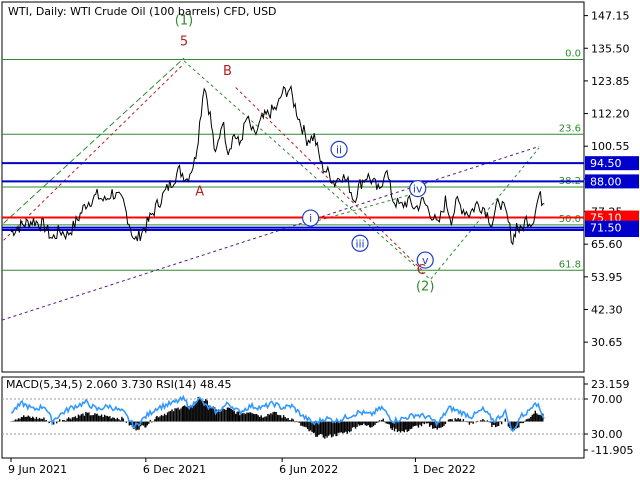 This screenshot has width=640, height=480. Describe the element at coordinates (606, 228) in the screenshot. I see `price-level-tag-label: 71.50` at that location.